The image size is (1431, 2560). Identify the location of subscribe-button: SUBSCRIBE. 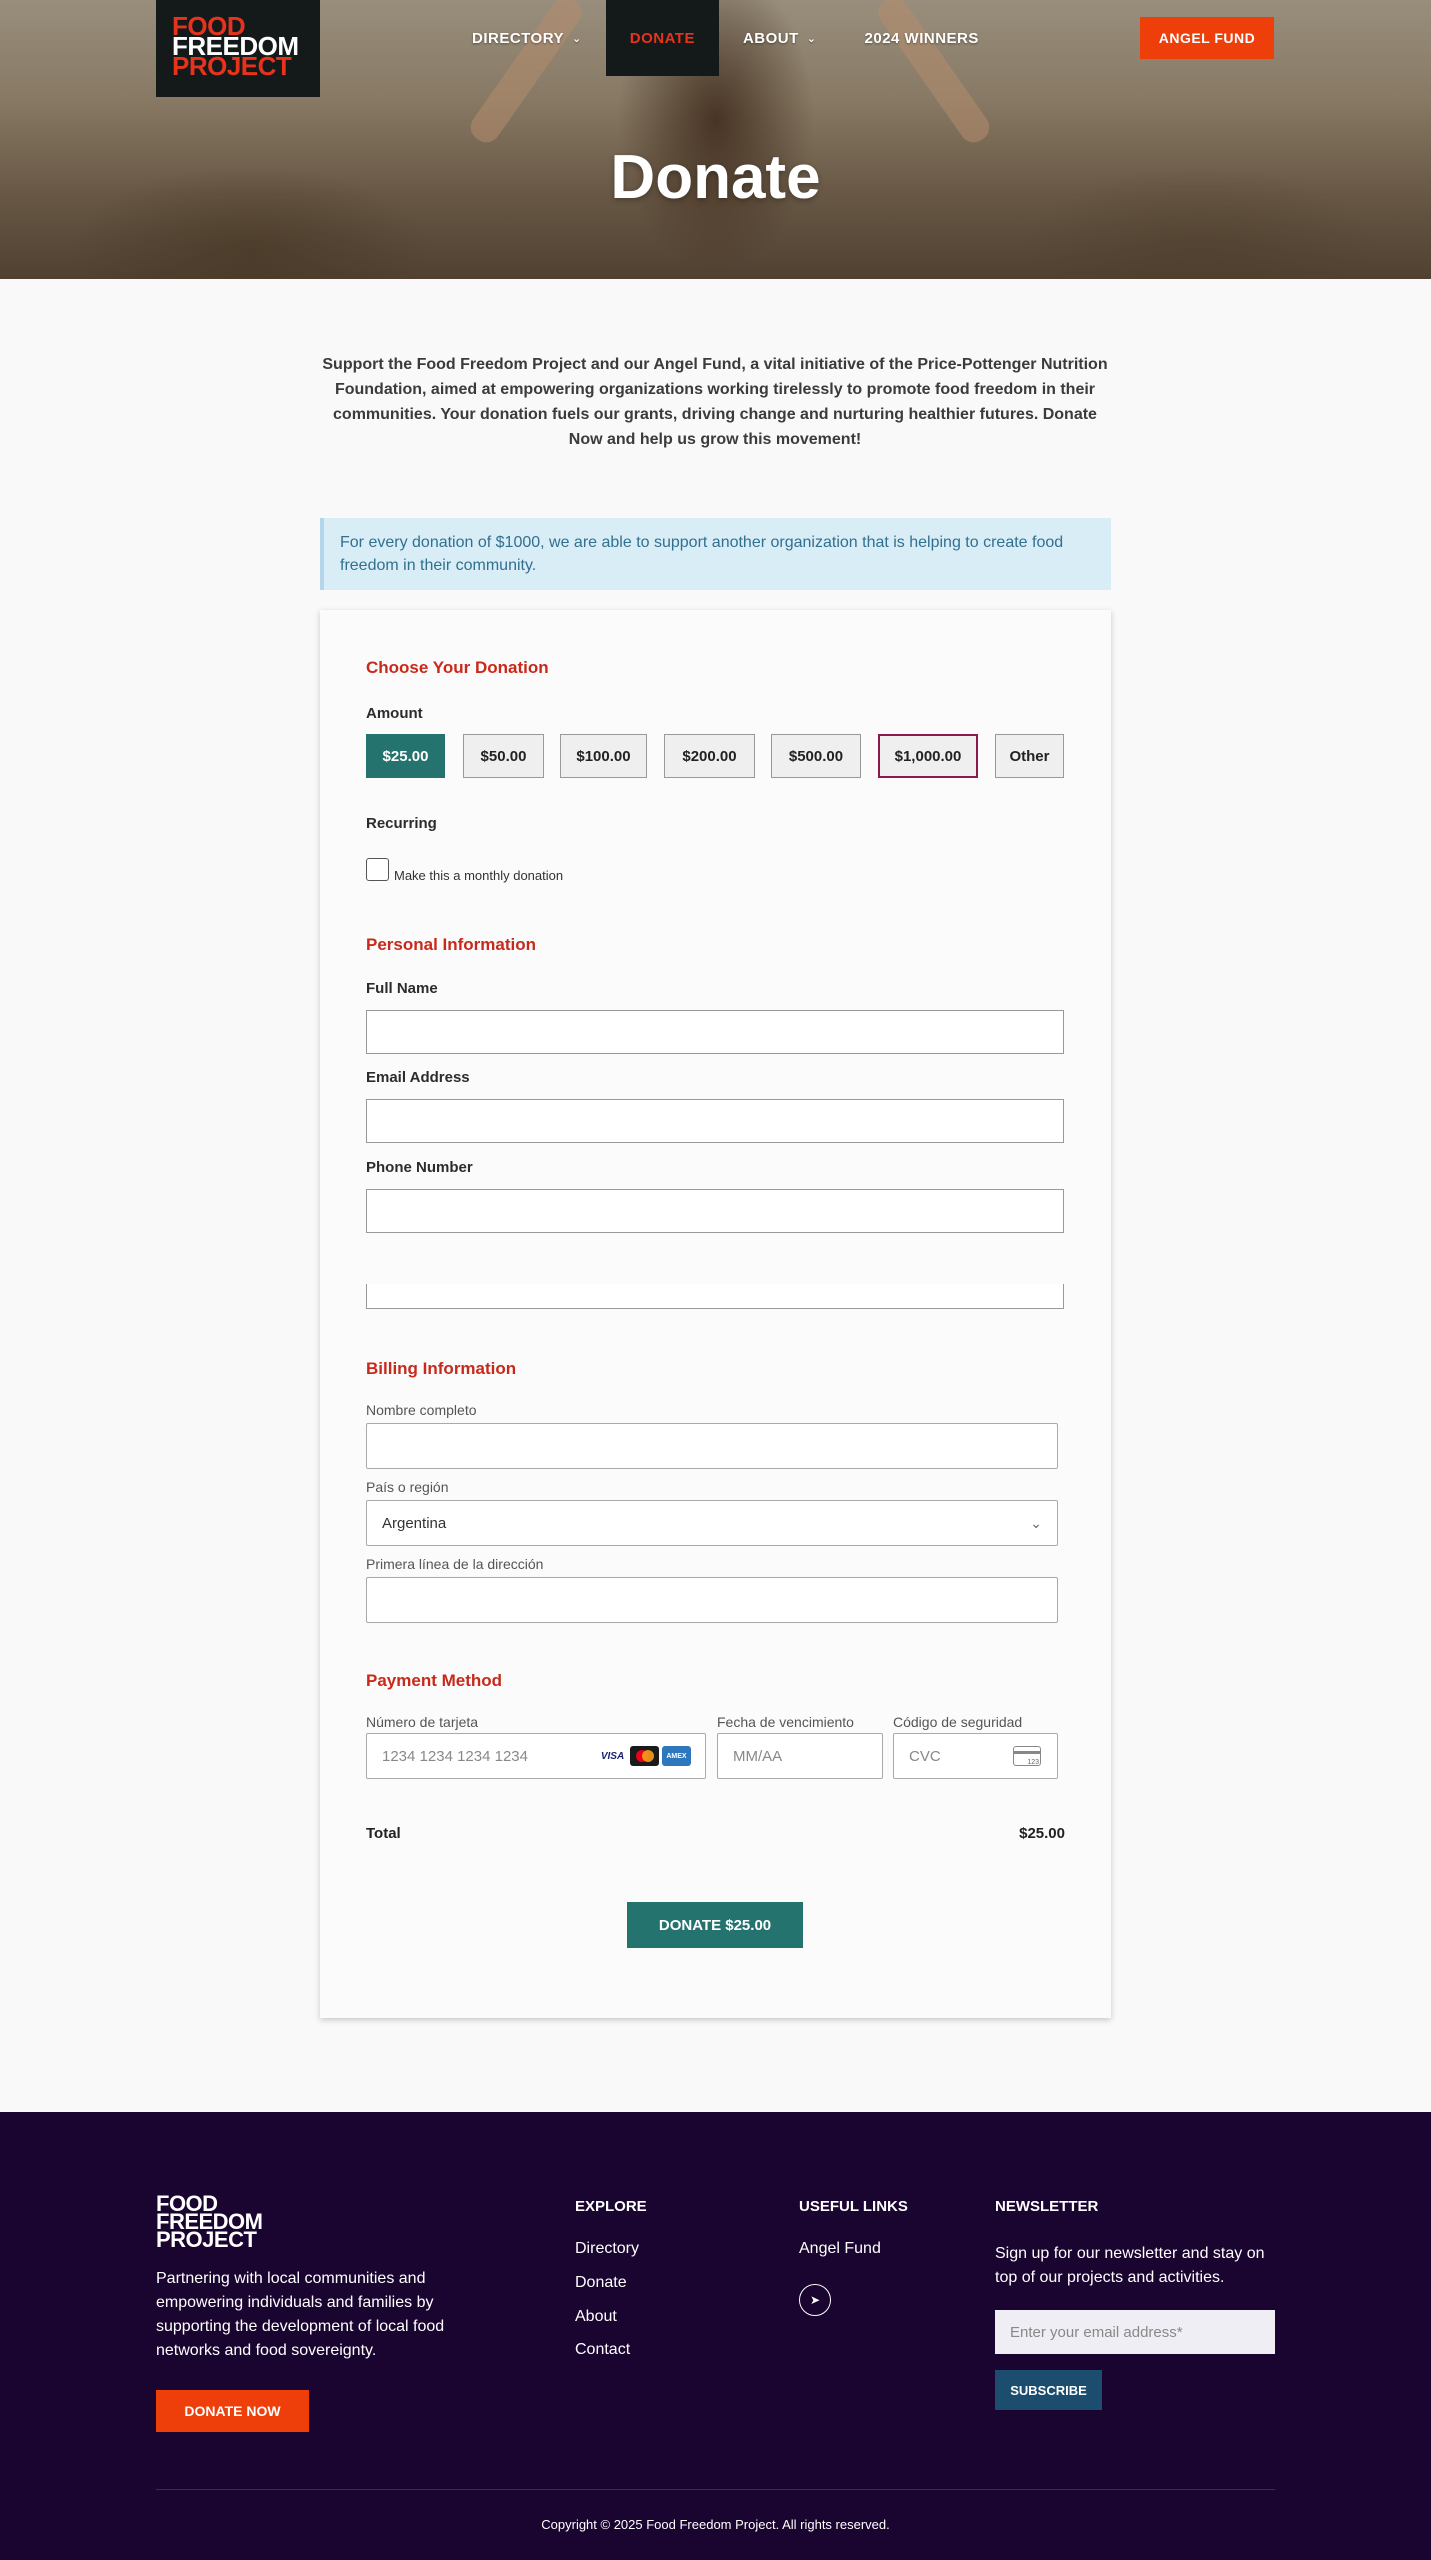
(1048, 2390).